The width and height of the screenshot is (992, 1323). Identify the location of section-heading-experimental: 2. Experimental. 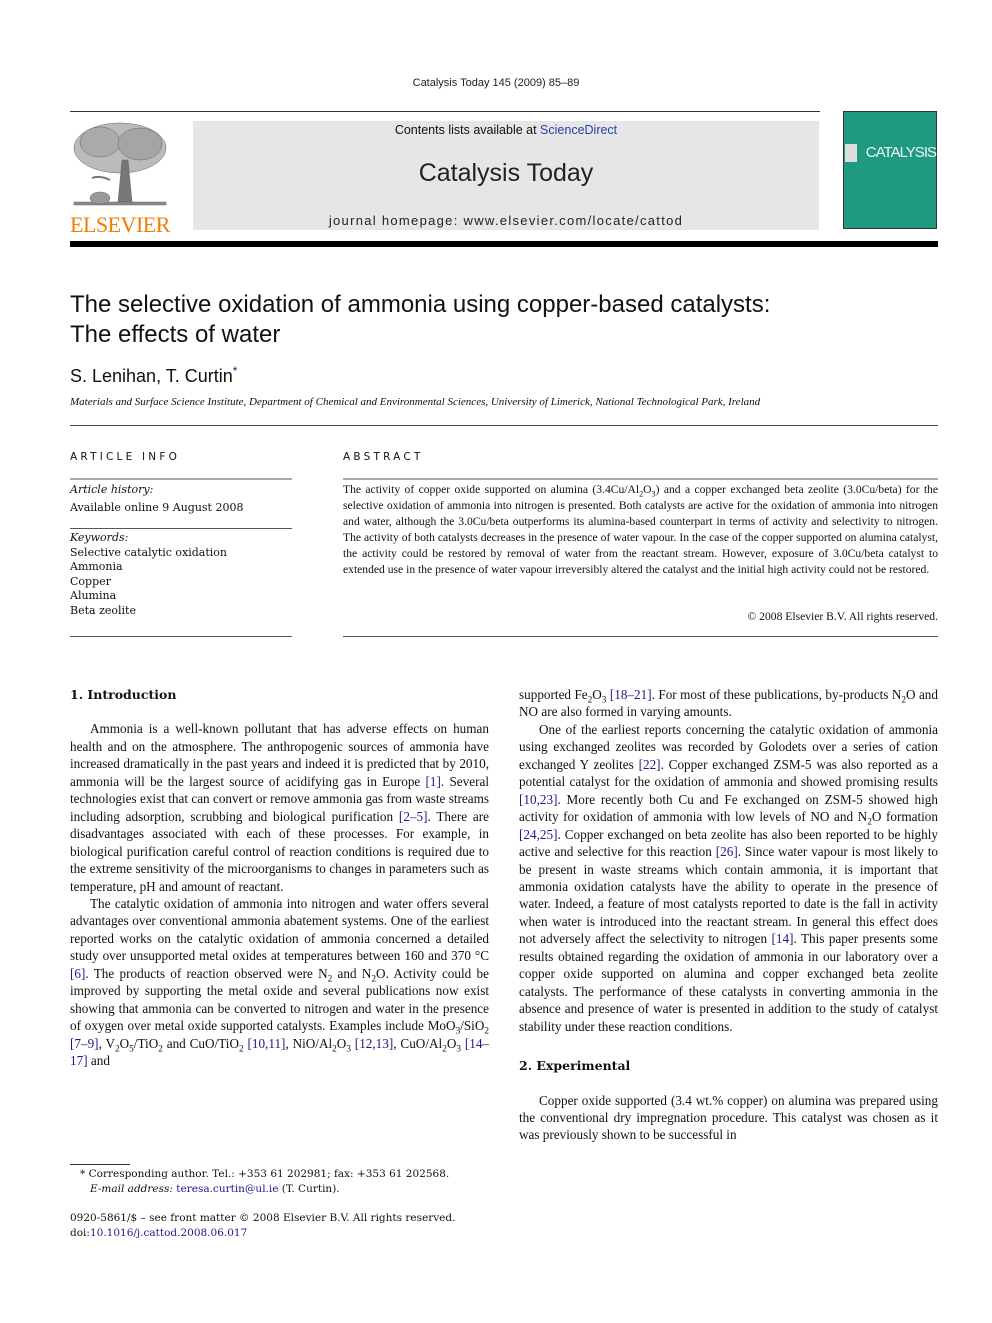
(575, 1066).